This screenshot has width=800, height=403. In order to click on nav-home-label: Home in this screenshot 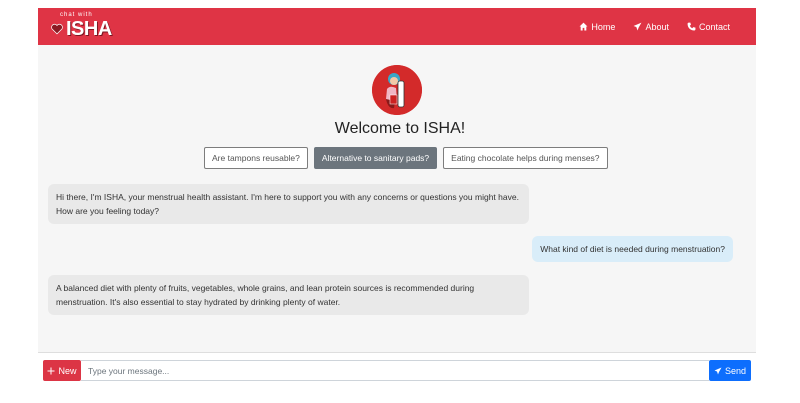, I will do `click(603, 26)`.